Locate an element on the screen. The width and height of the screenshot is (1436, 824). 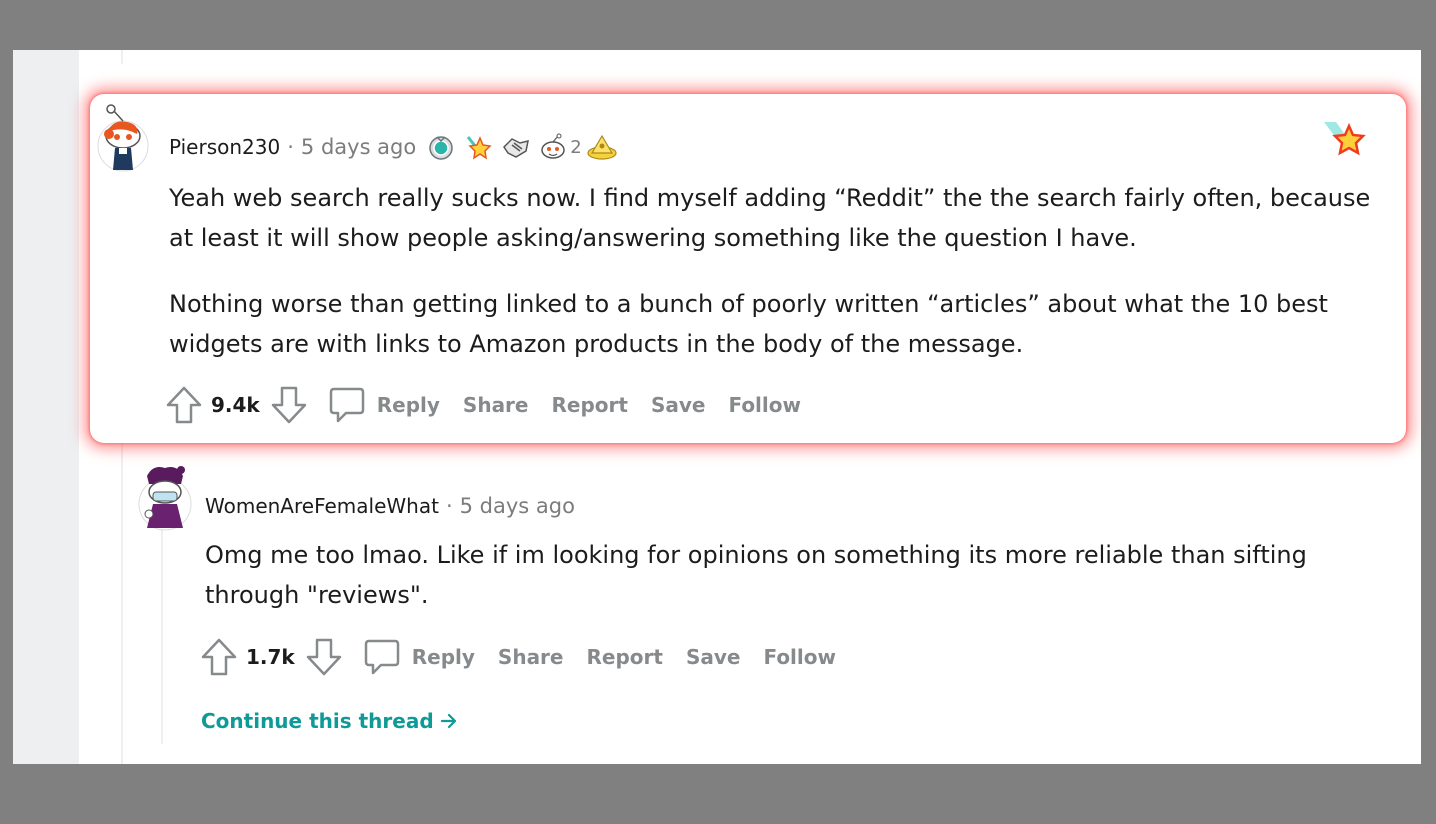
username: Pierson230 is located at coordinates (224, 147).